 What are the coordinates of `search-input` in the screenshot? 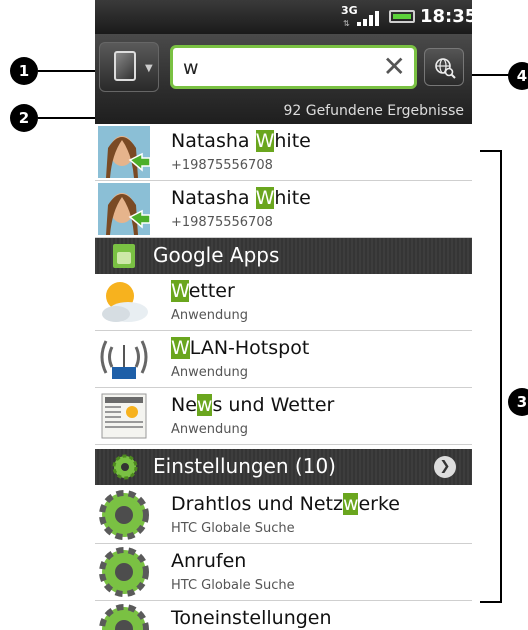 It's located at (278, 68).